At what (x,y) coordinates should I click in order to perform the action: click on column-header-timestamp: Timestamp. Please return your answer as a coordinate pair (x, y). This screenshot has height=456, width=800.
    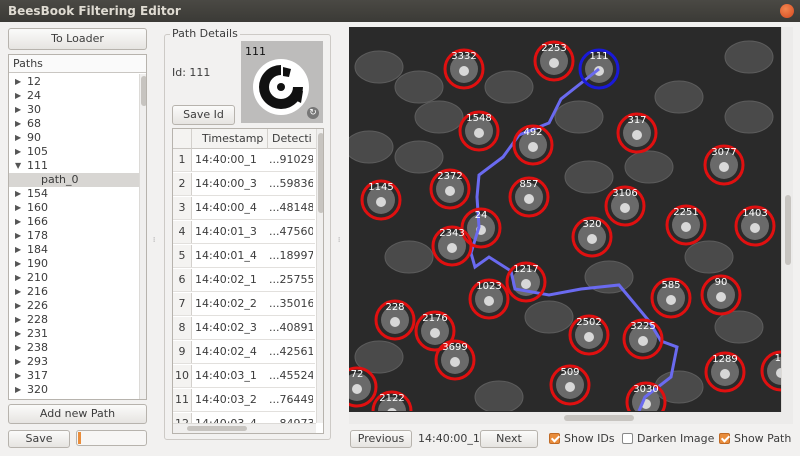
    Looking at the image, I should click on (230, 139).